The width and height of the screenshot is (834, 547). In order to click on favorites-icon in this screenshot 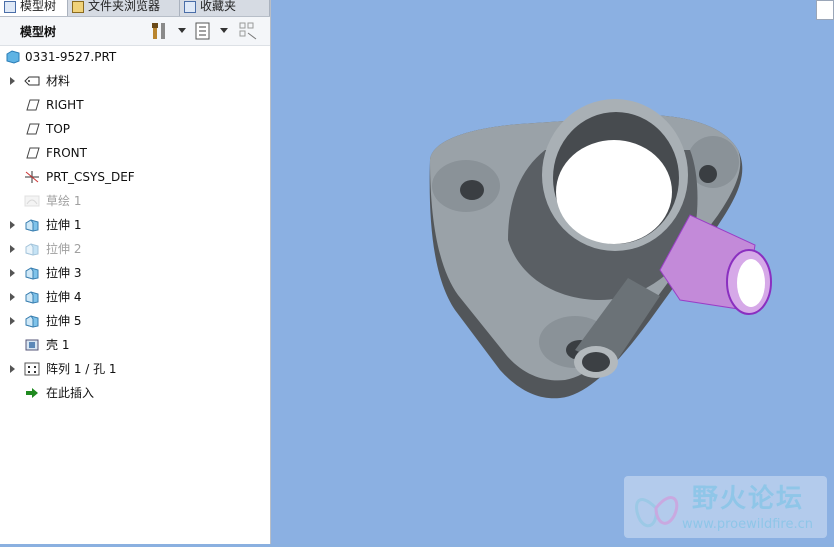, I will do `click(190, 6)`.